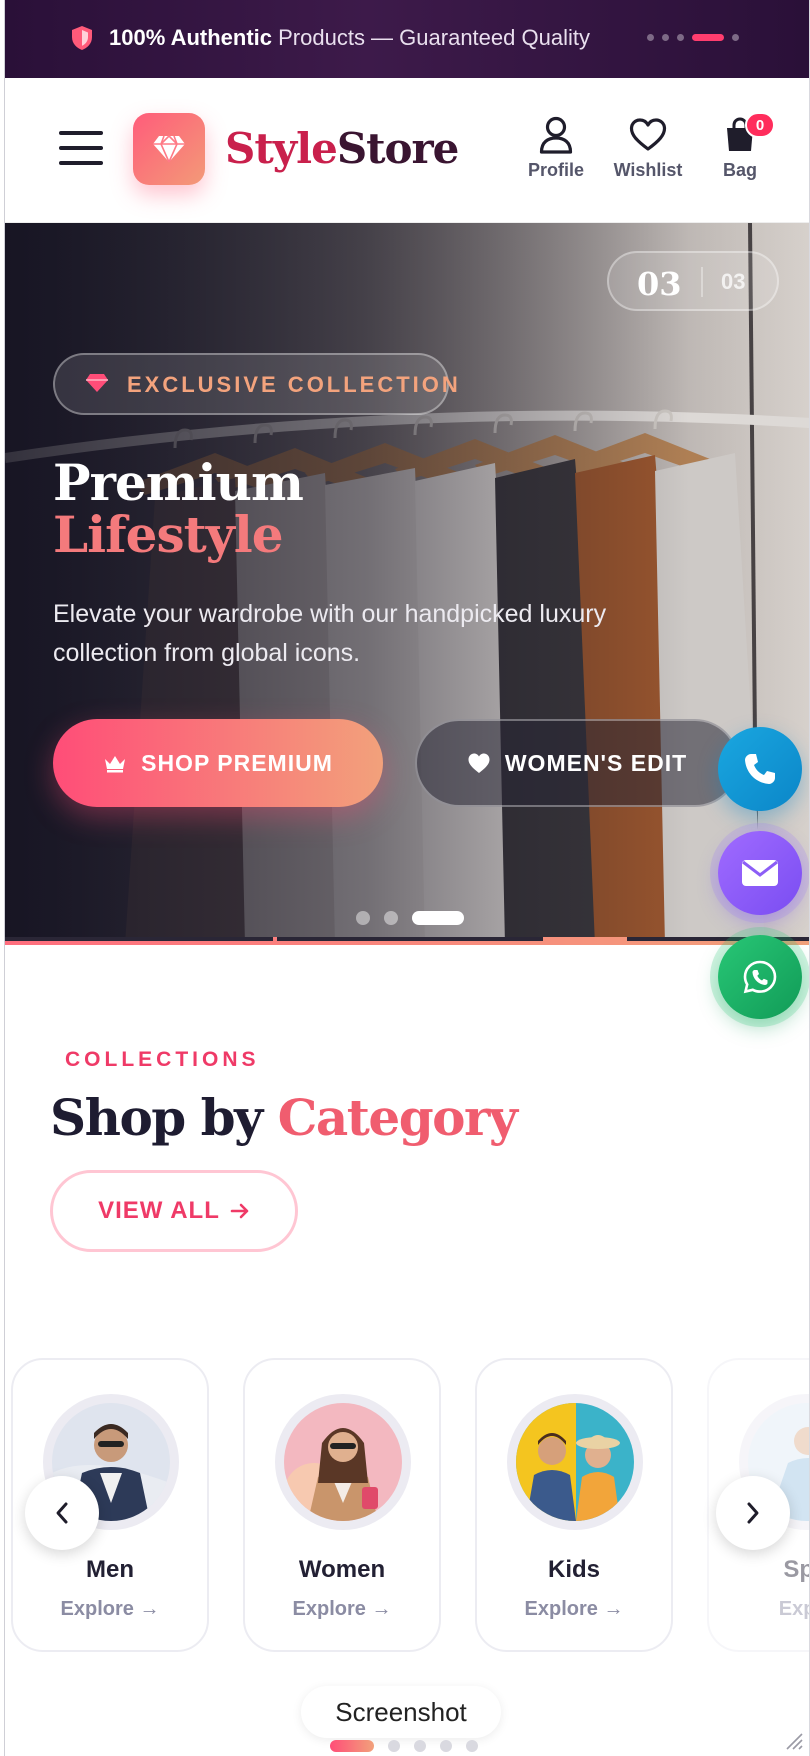 The width and height of the screenshot is (810, 1756). What do you see at coordinates (191, 37) in the screenshot?
I see `announcement-strong: 100% Authentic` at bounding box center [191, 37].